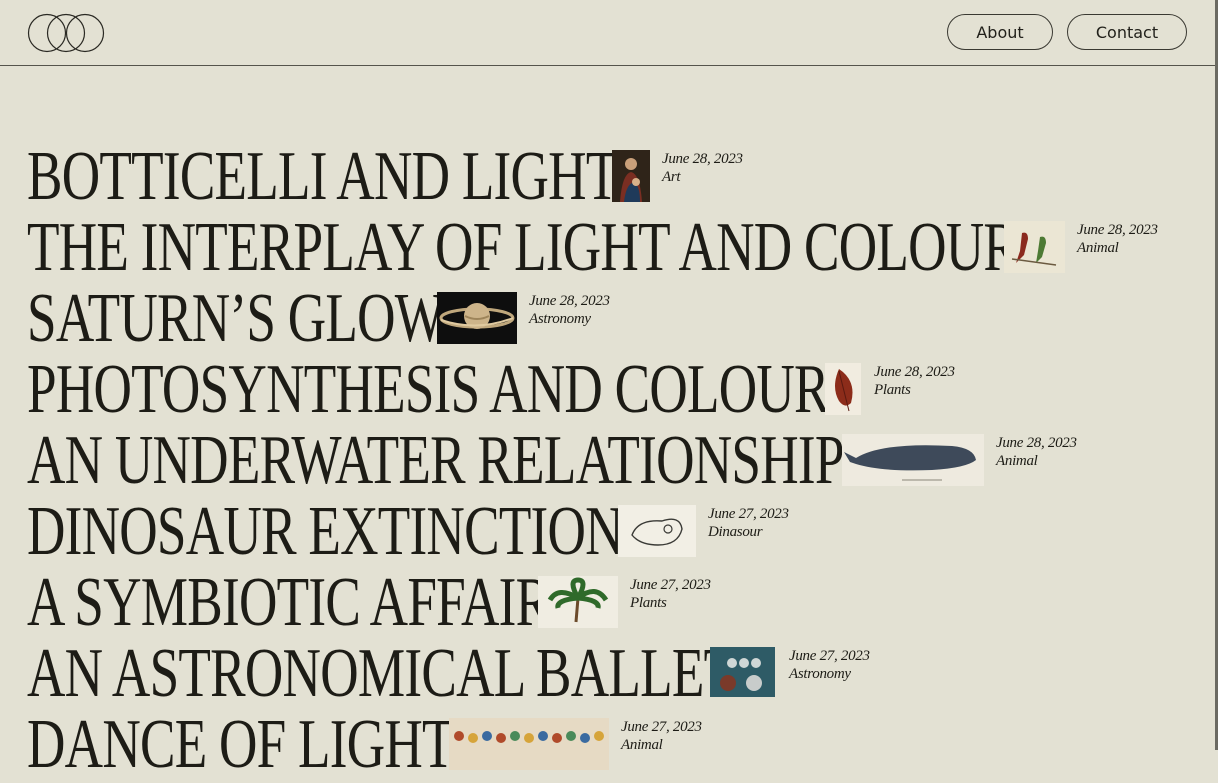  I want to click on saturn-image-thumbnail, so click(477, 318).